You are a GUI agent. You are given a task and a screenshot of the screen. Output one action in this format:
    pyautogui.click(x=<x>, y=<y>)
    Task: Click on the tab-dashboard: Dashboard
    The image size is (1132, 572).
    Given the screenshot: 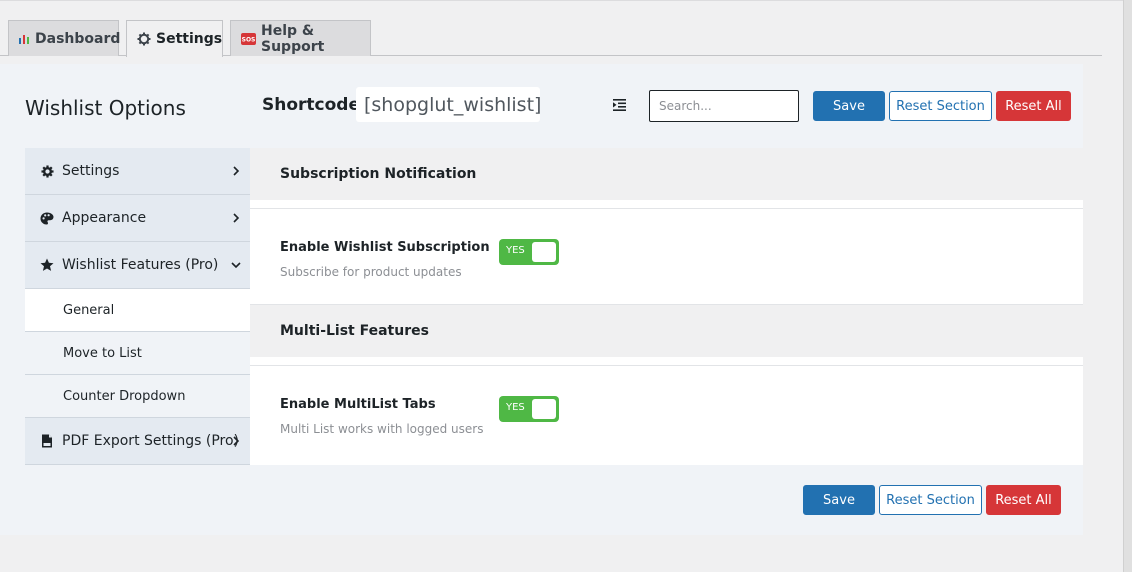 What is the action you would take?
    pyautogui.click(x=64, y=38)
    